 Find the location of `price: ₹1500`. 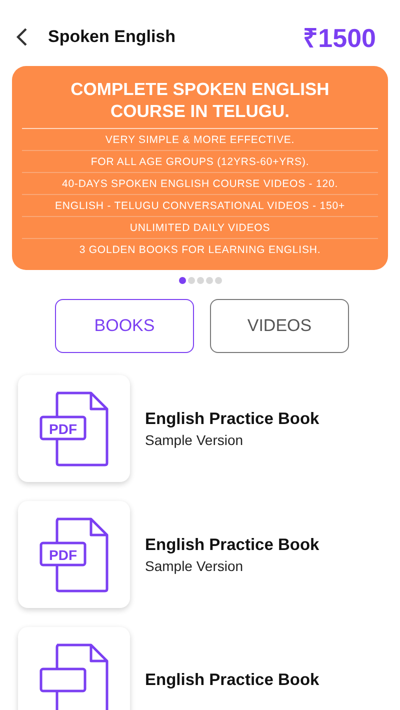

price: ₹1500 is located at coordinates (339, 38).